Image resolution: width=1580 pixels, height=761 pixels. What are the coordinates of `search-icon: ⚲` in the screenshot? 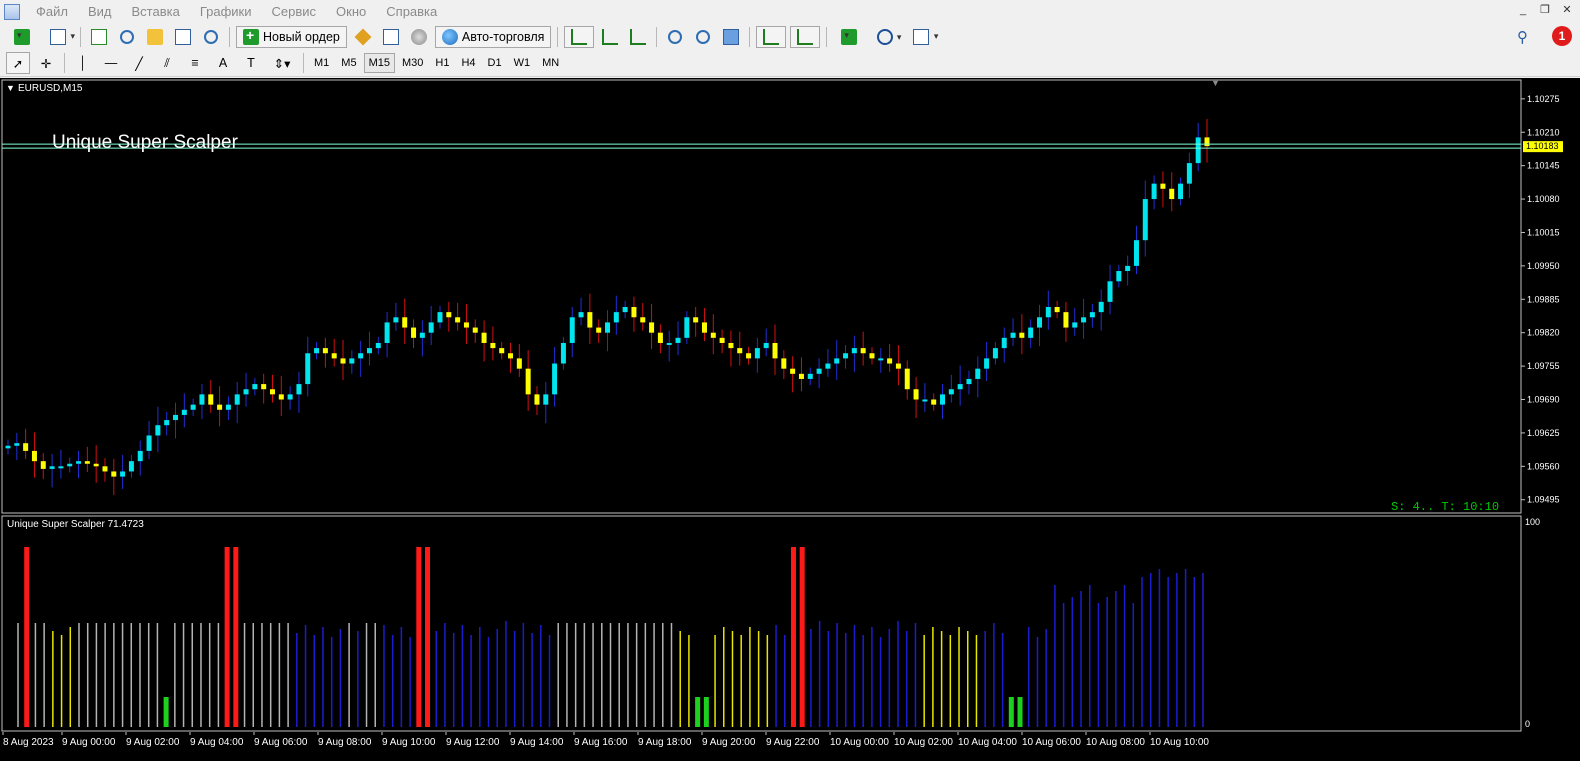 It's located at (1522, 37).